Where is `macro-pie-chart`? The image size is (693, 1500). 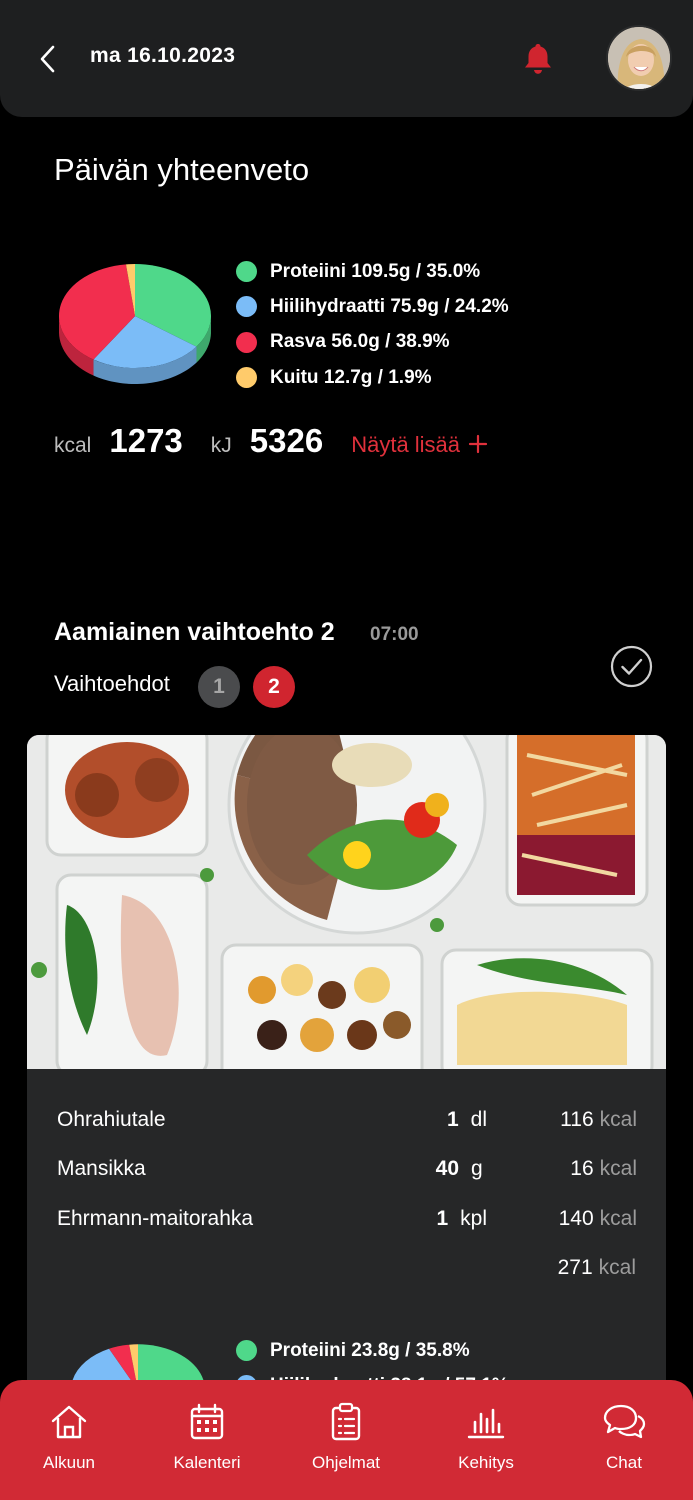
macro-pie-chart is located at coordinates (134, 324).